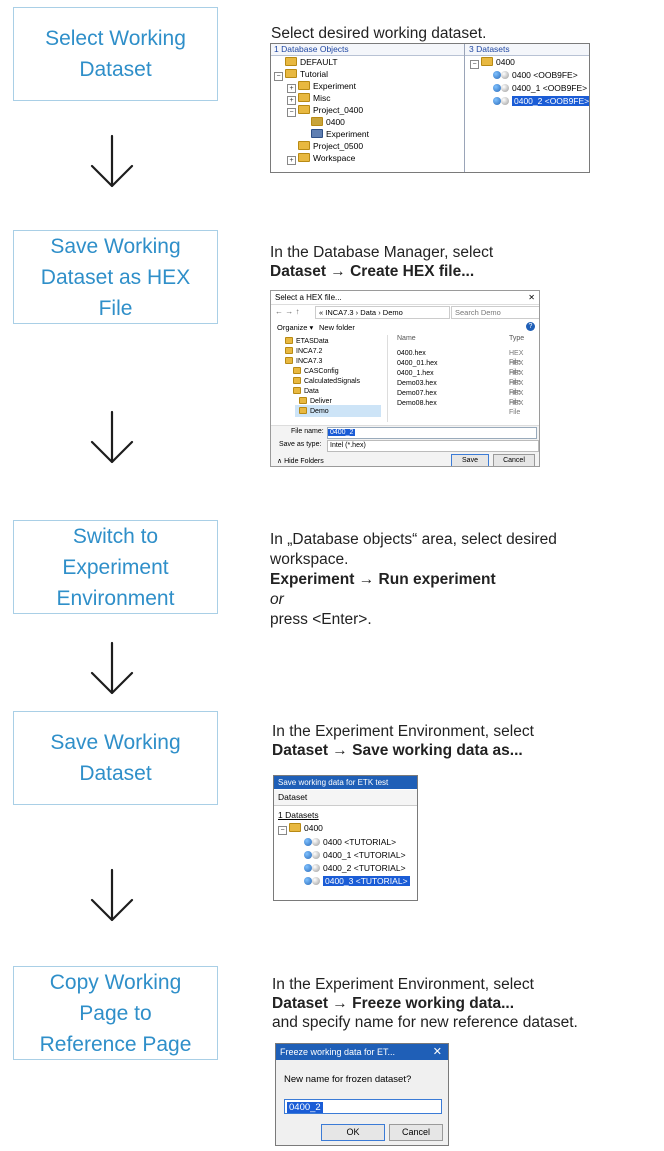 Image resolution: width=664 pixels, height=1151 pixels. Describe the element at coordinates (115, 308) in the screenshot. I see `step-label: File` at that location.